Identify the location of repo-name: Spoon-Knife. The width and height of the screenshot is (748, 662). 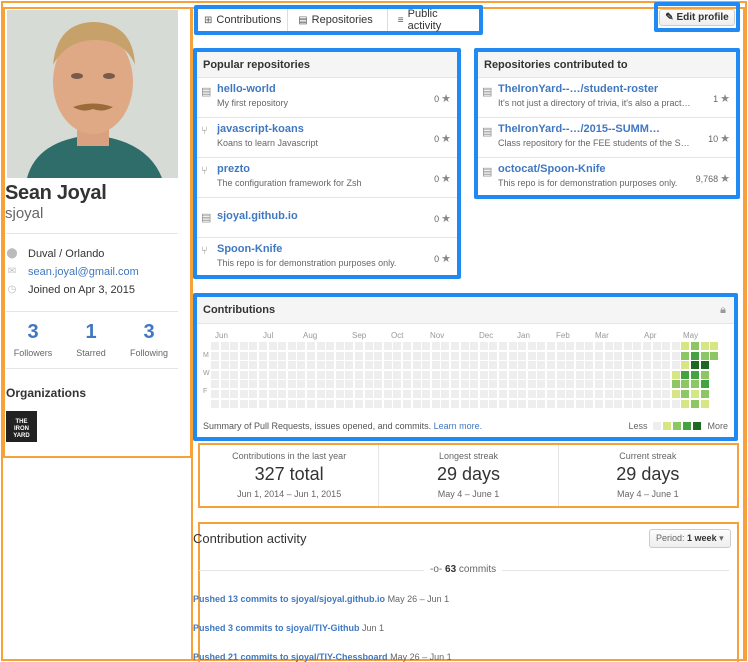
(337, 249).